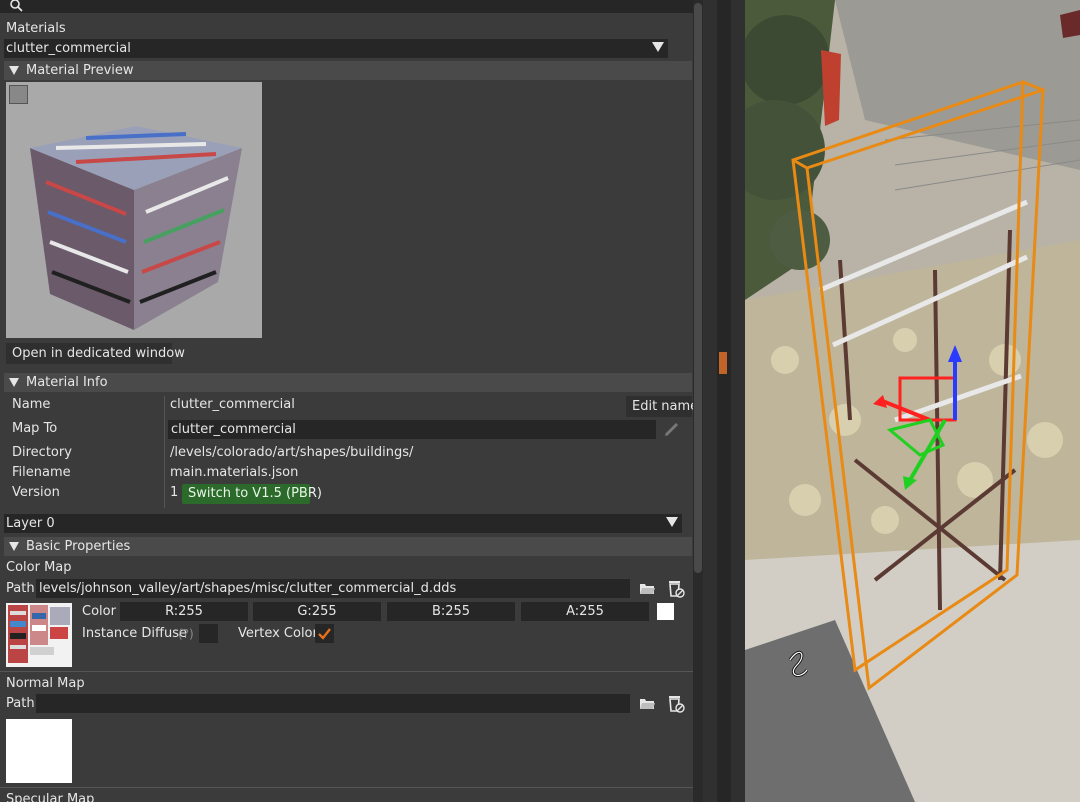 The width and height of the screenshot is (1080, 802). Describe the element at coordinates (234, 472) in the screenshot. I see `filename-value: main.materials.json` at that location.